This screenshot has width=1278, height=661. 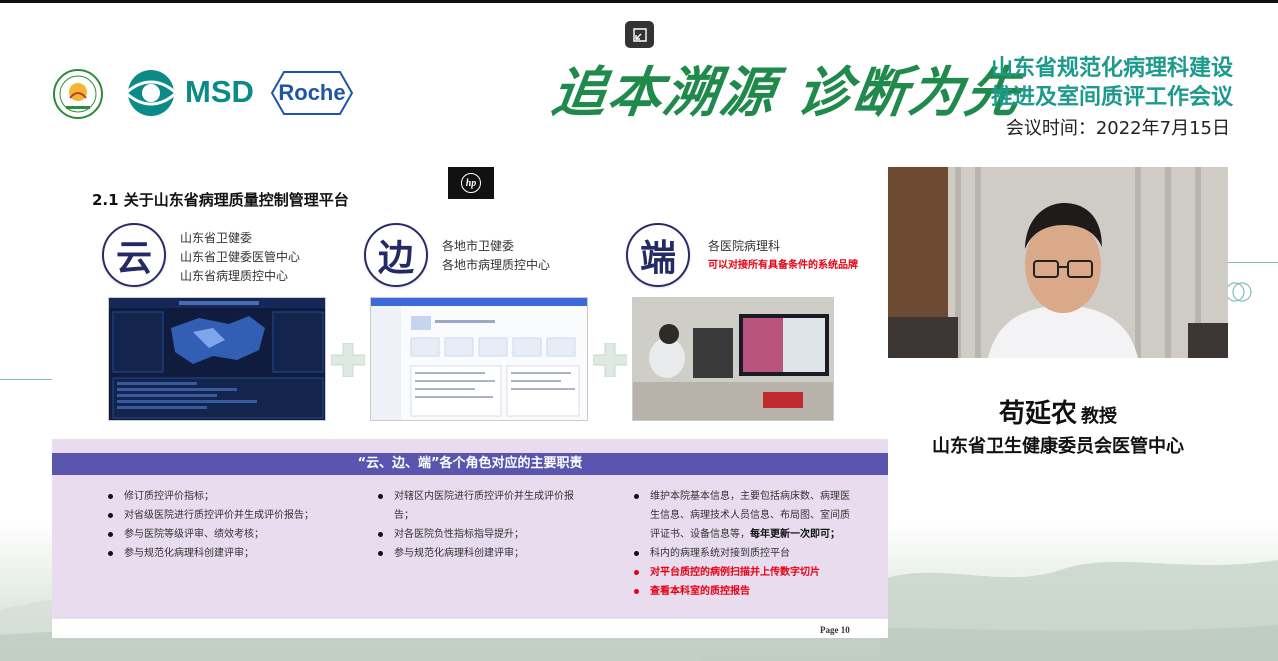 I want to click on list-item-highlight: 对平台质控的病例扫描并上传数字切片, so click(x=740, y=572).